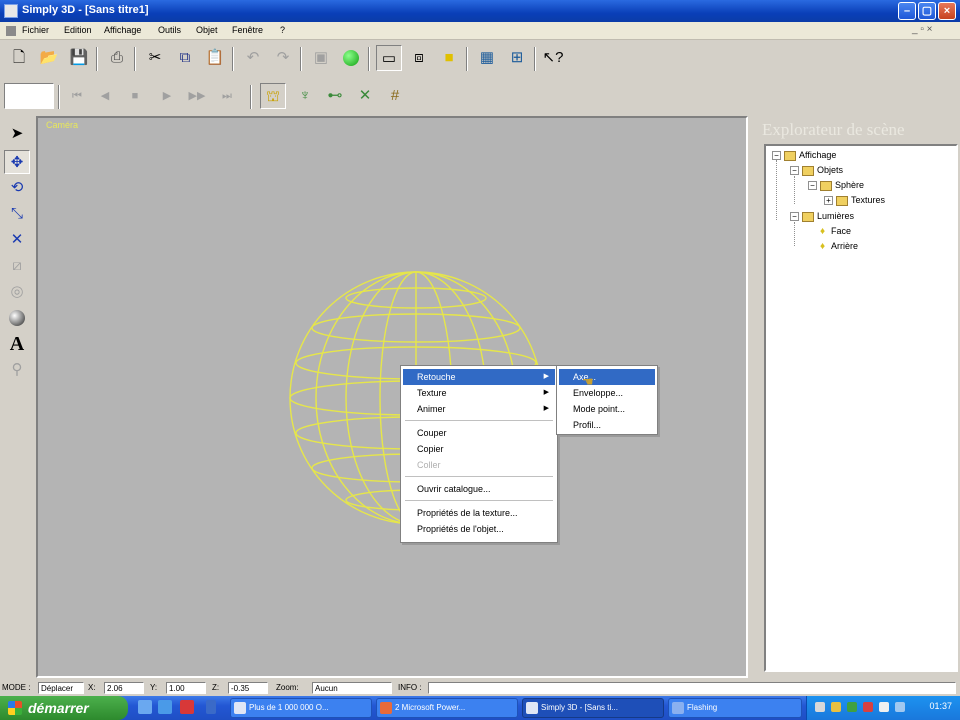  What do you see at coordinates (810, 155) in the screenshot?
I see `tree-node-affichage: Affichage` at bounding box center [810, 155].